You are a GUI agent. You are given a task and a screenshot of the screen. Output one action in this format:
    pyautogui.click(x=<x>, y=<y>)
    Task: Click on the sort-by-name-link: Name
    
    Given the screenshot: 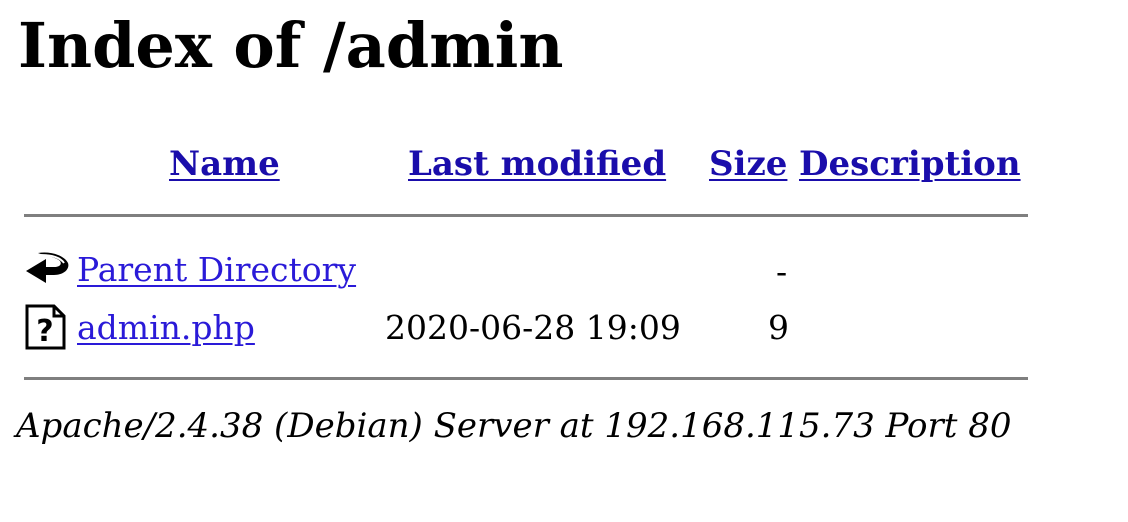 What is the action you would take?
    pyautogui.click(x=224, y=164)
    